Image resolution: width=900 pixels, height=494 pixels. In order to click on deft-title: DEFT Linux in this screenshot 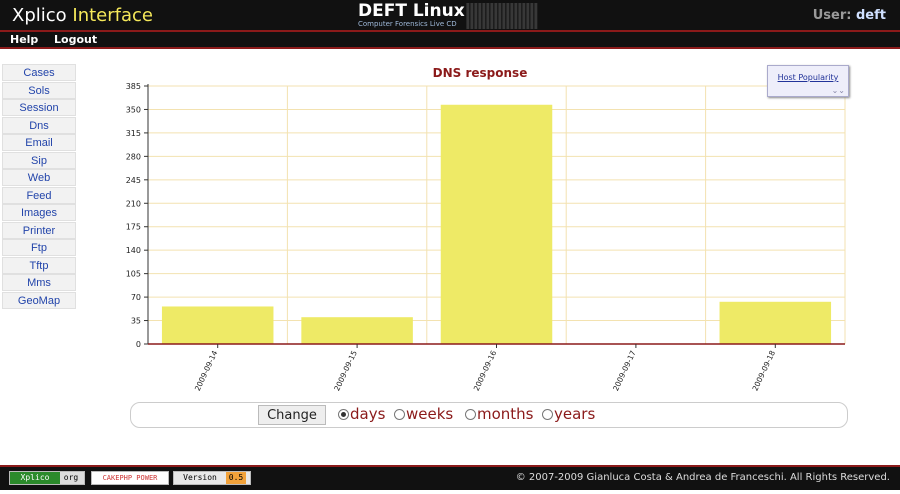, I will do `click(411, 11)`.